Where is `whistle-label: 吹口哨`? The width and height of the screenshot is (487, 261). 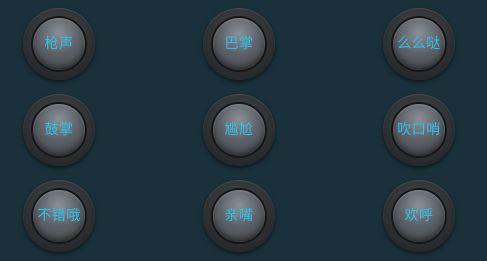
whistle-label: 吹口哨 is located at coordinates (419, 130).